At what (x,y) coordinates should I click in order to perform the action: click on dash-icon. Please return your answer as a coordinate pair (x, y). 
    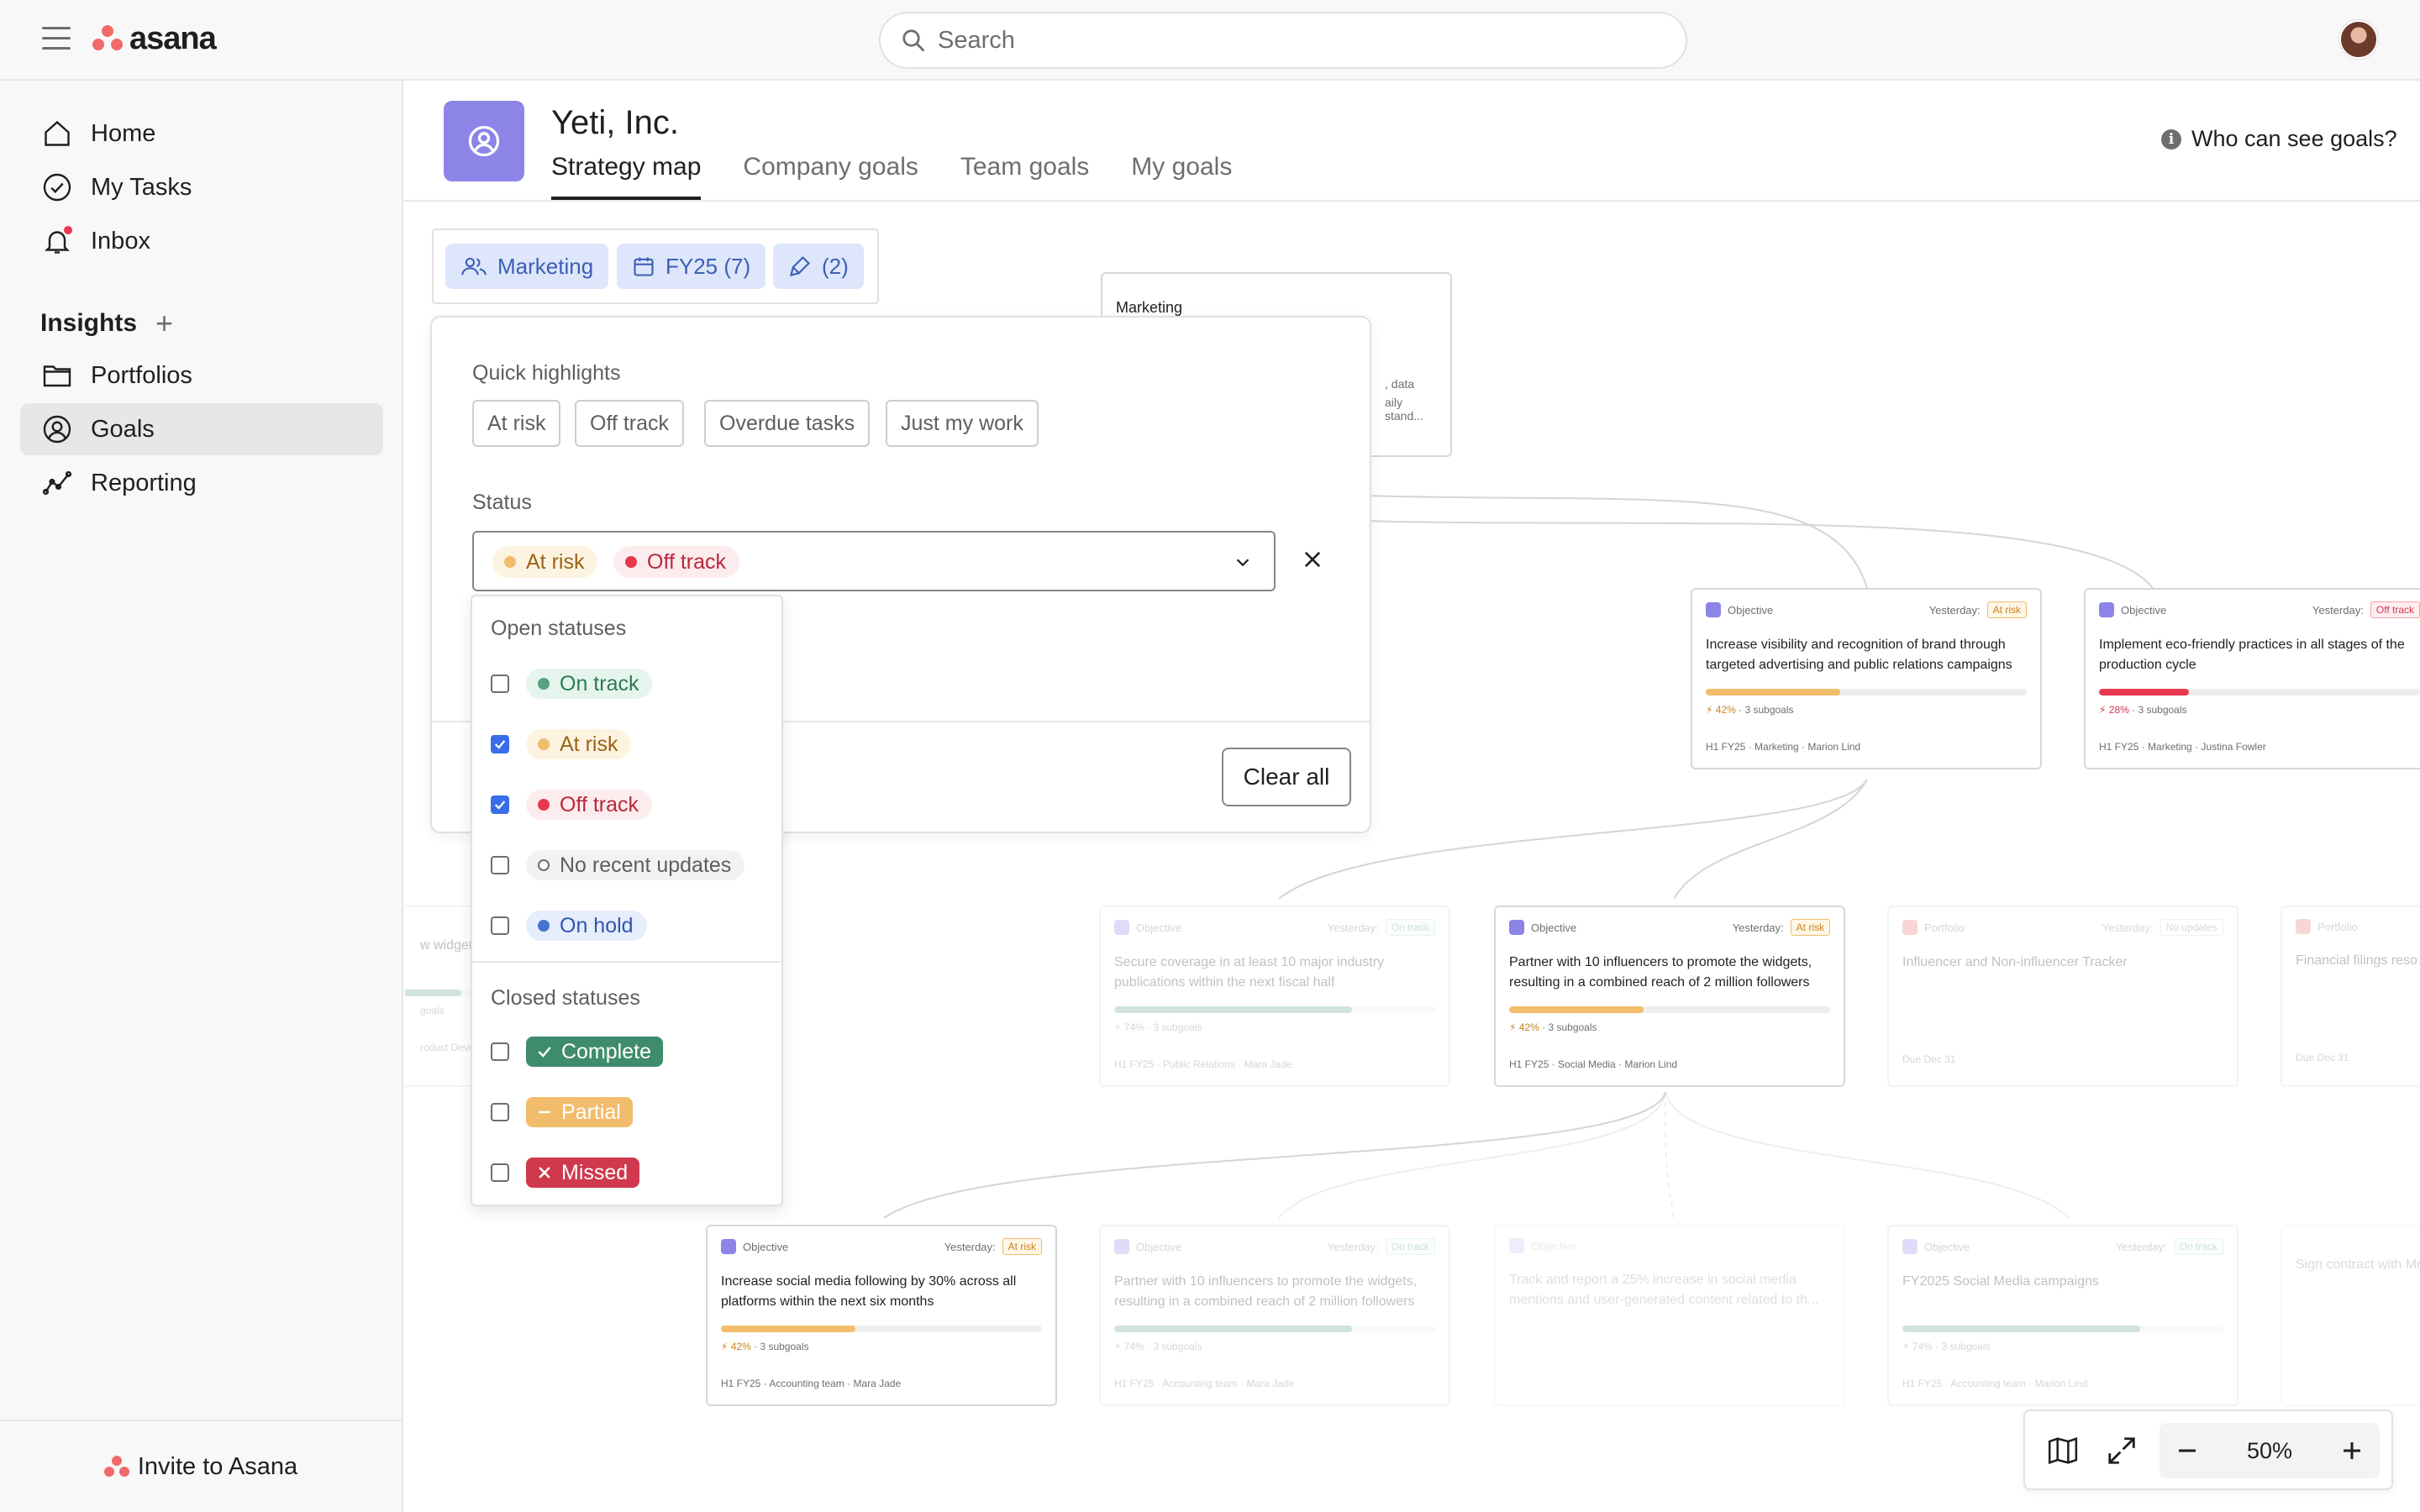
    Looking at the image, I should click on (544, 1112).